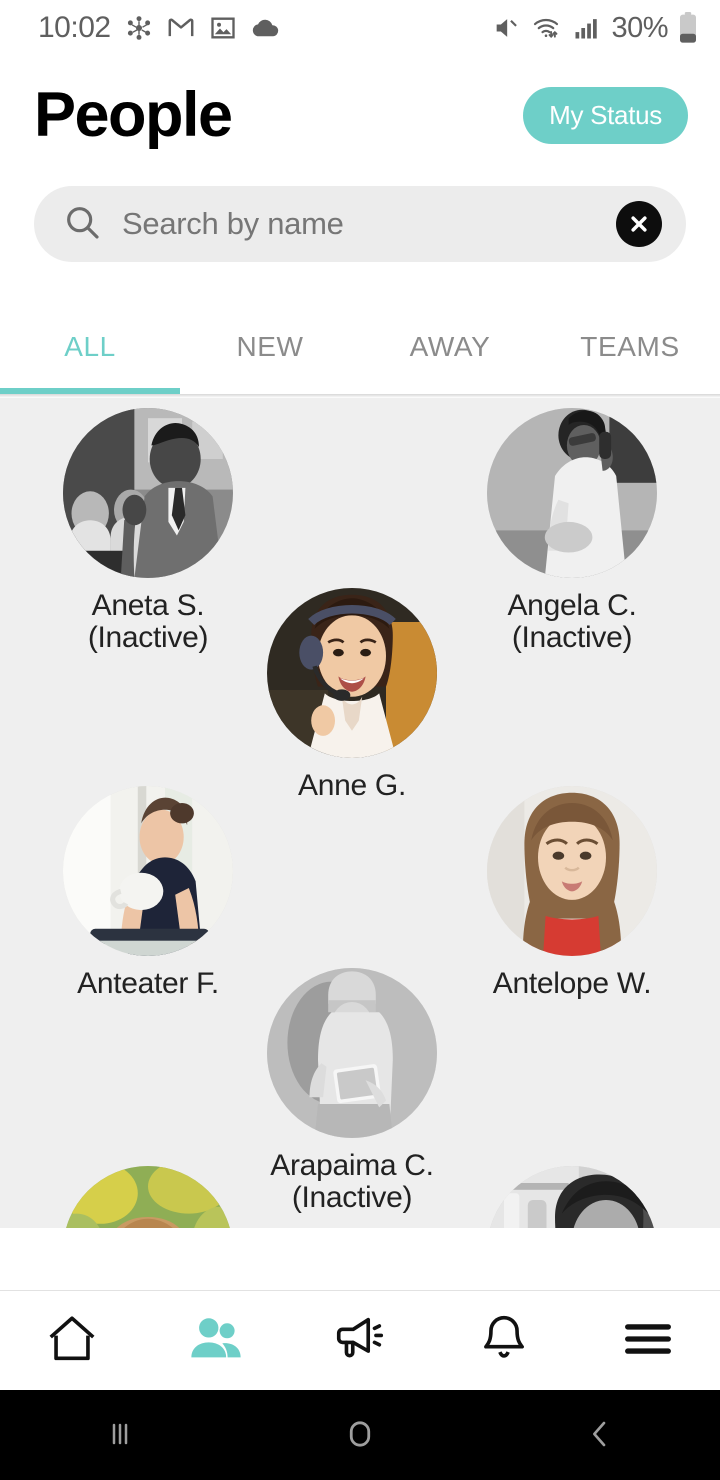 The width and height of the screenshot is (720, 1480). Describe the element at coordinates (639, 224) in the screenshot. I see `clear-search-icon` at that location.